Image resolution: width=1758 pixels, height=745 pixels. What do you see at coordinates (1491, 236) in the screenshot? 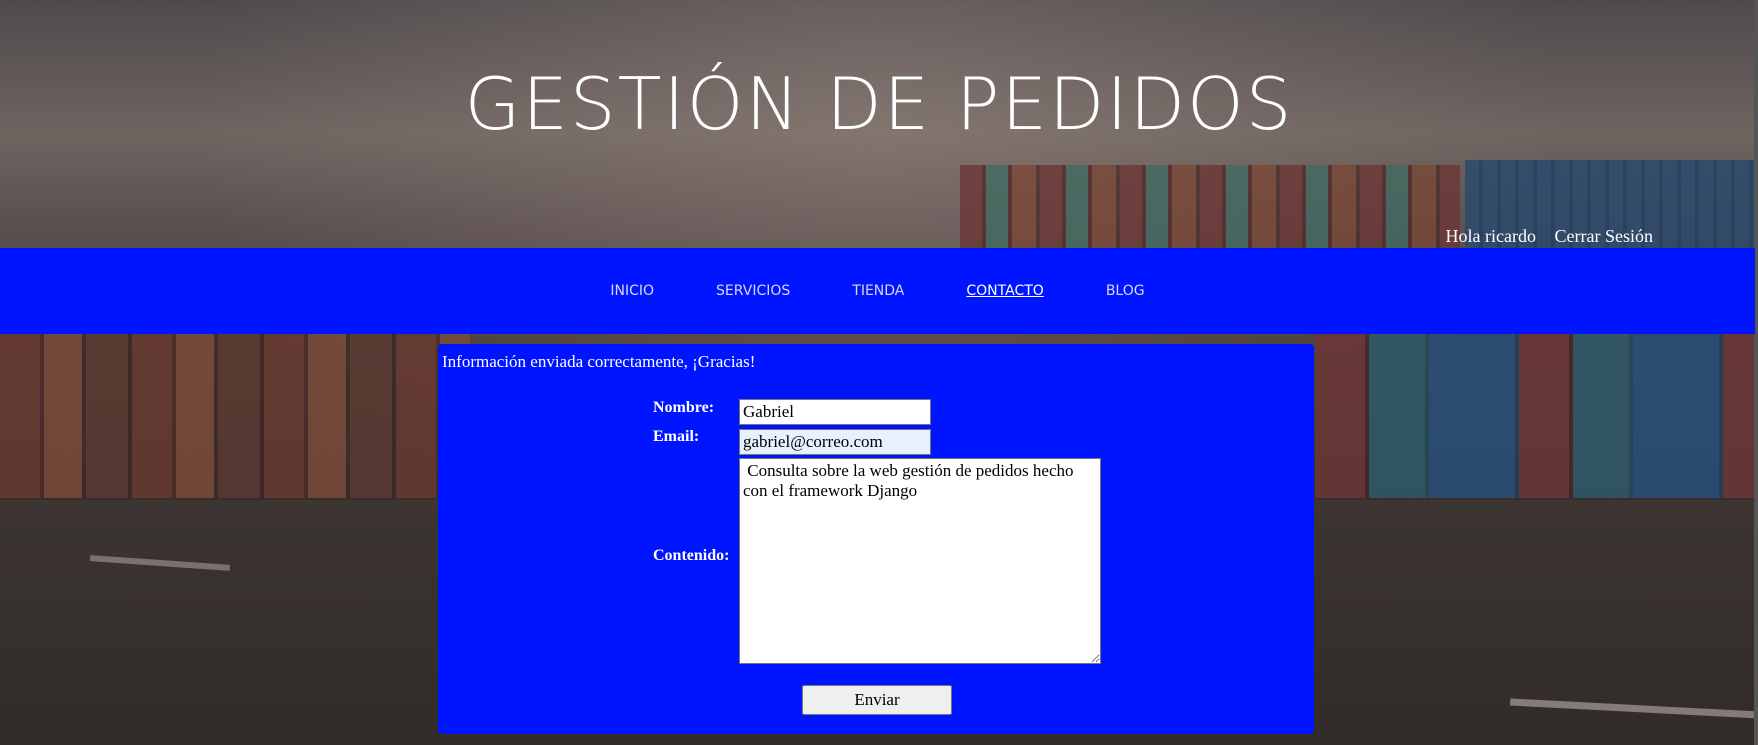
I see `user-greeting: Hola ricardo` at bounding box center [1491, 236].